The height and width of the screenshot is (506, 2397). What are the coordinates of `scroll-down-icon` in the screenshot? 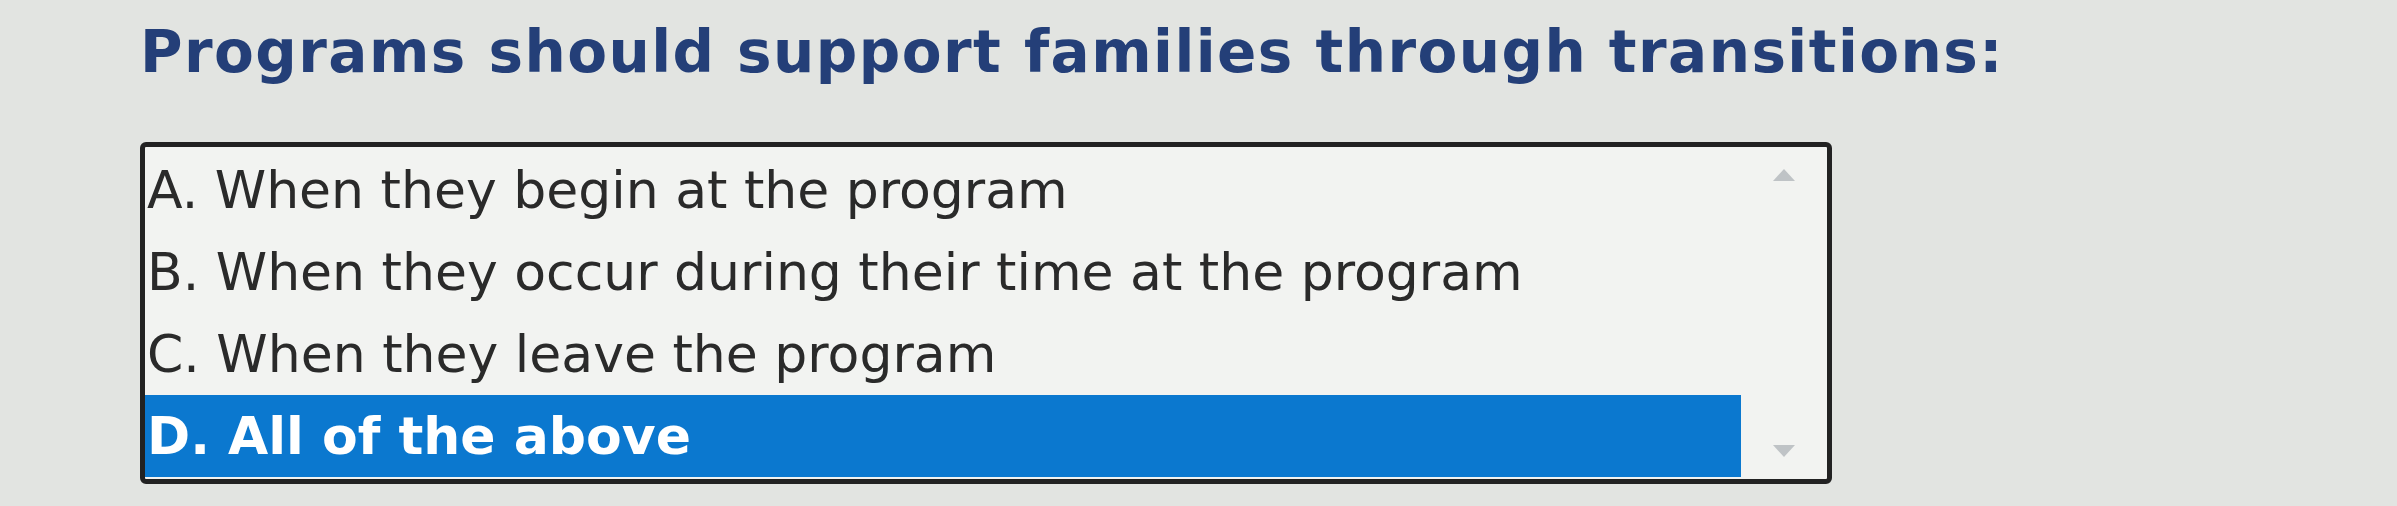 It's located at (1784, 451).